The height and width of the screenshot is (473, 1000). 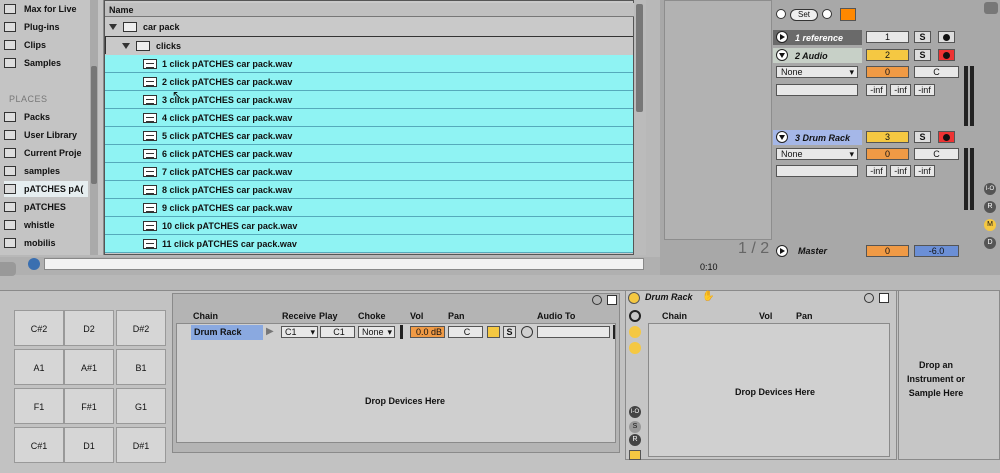 I want to click on set-button: Set, so click(x=804, y=15).